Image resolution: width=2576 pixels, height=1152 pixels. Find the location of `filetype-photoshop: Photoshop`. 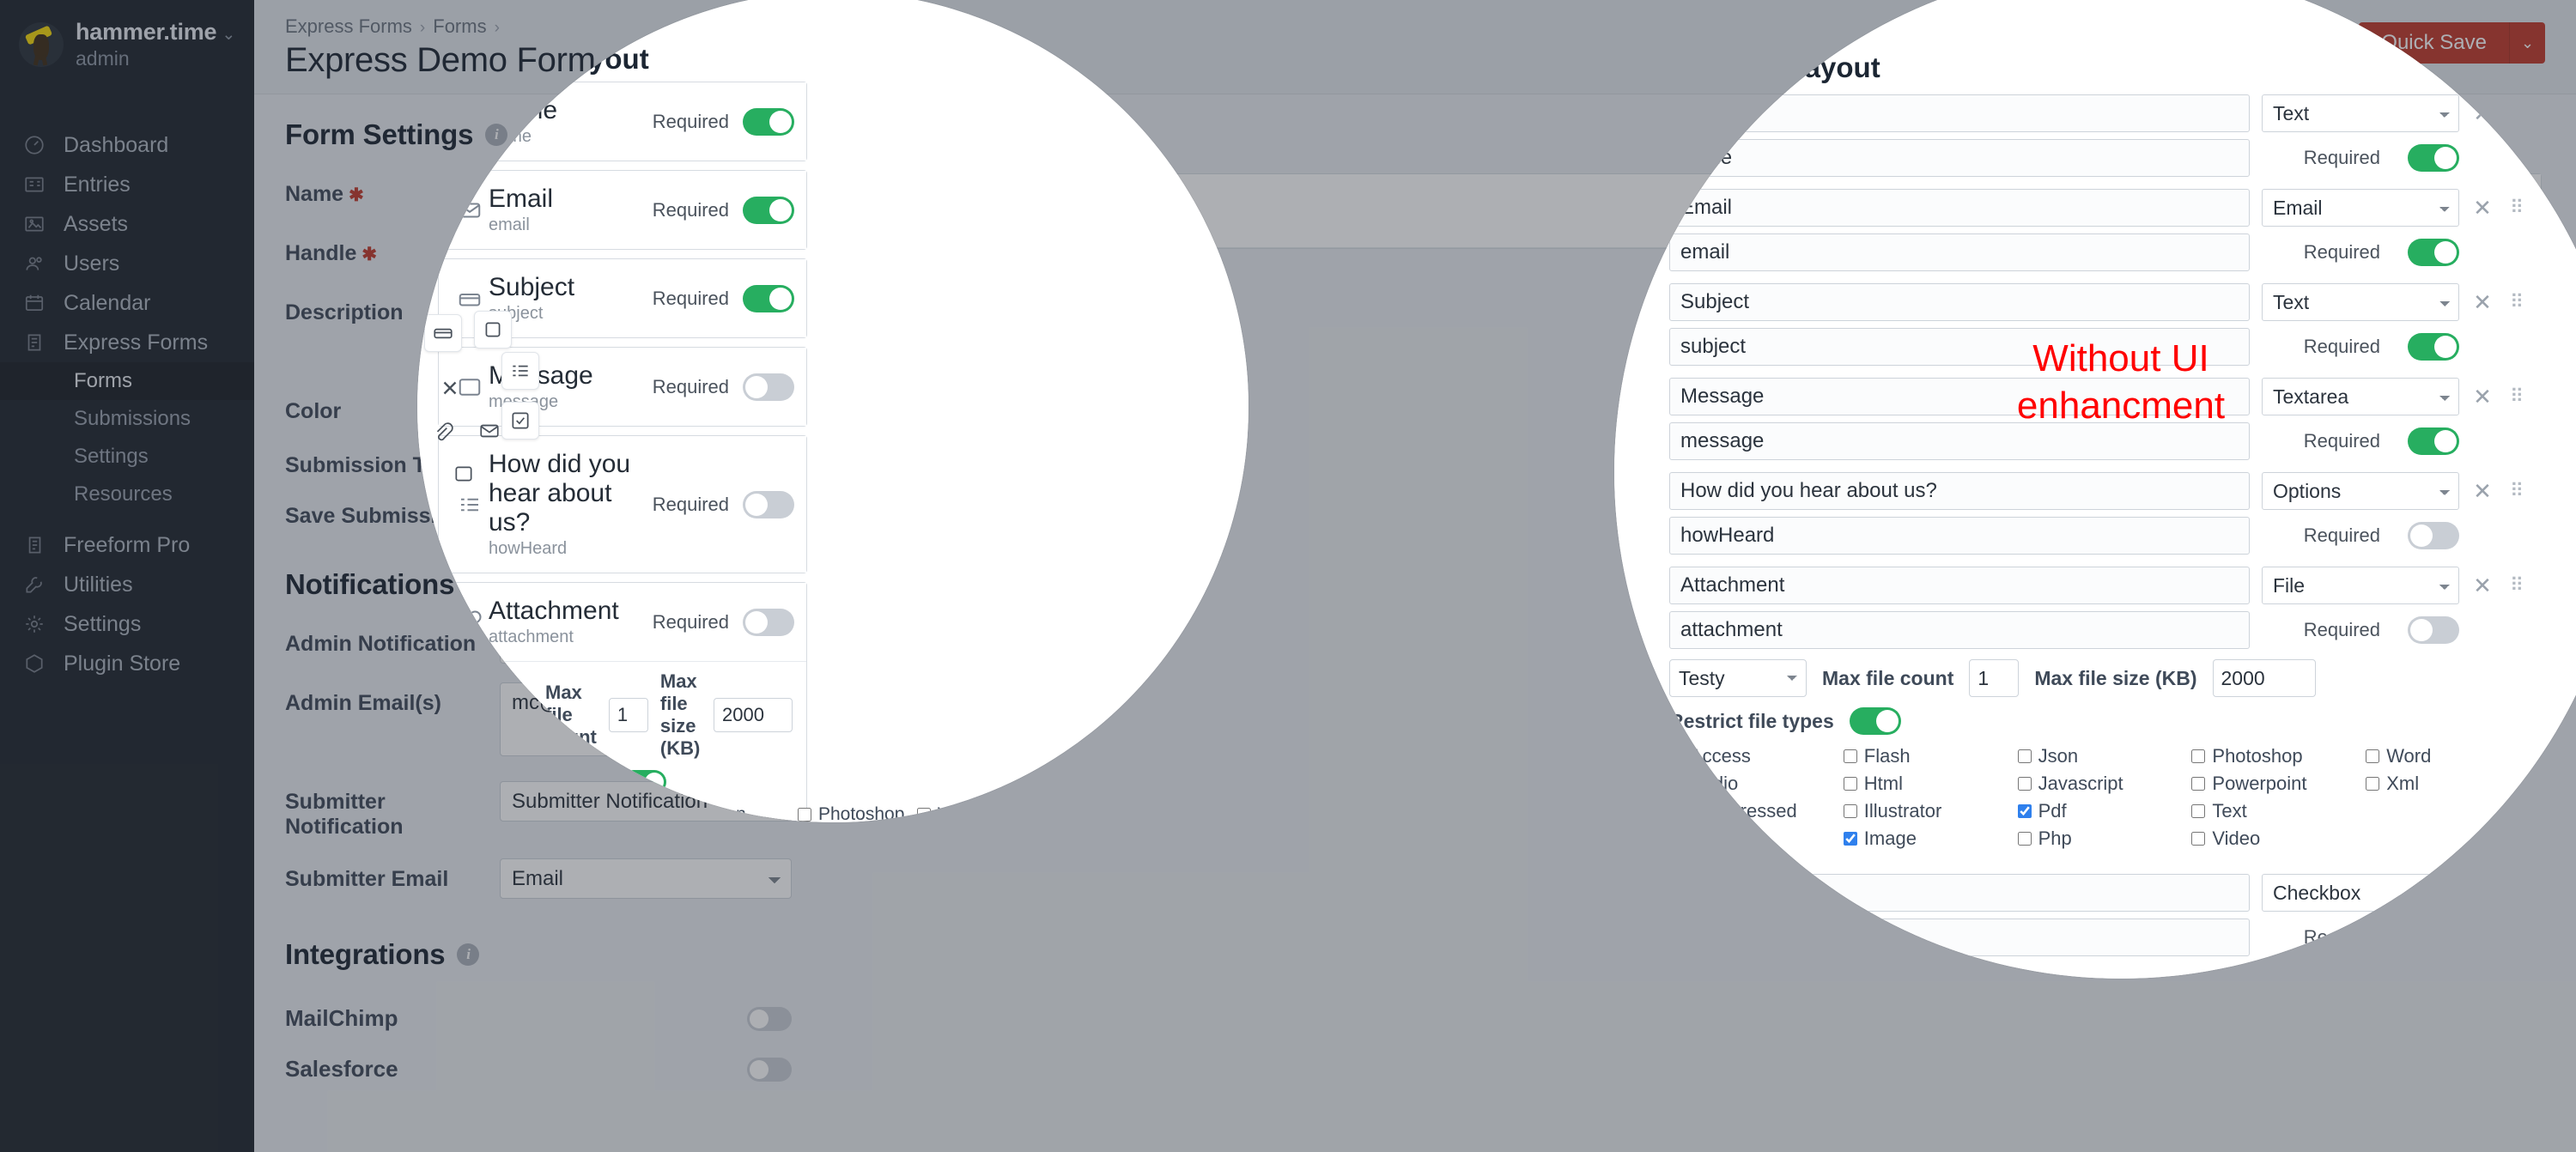

filetype-photoshop: Photoshop is located at coordinates (852, 813).